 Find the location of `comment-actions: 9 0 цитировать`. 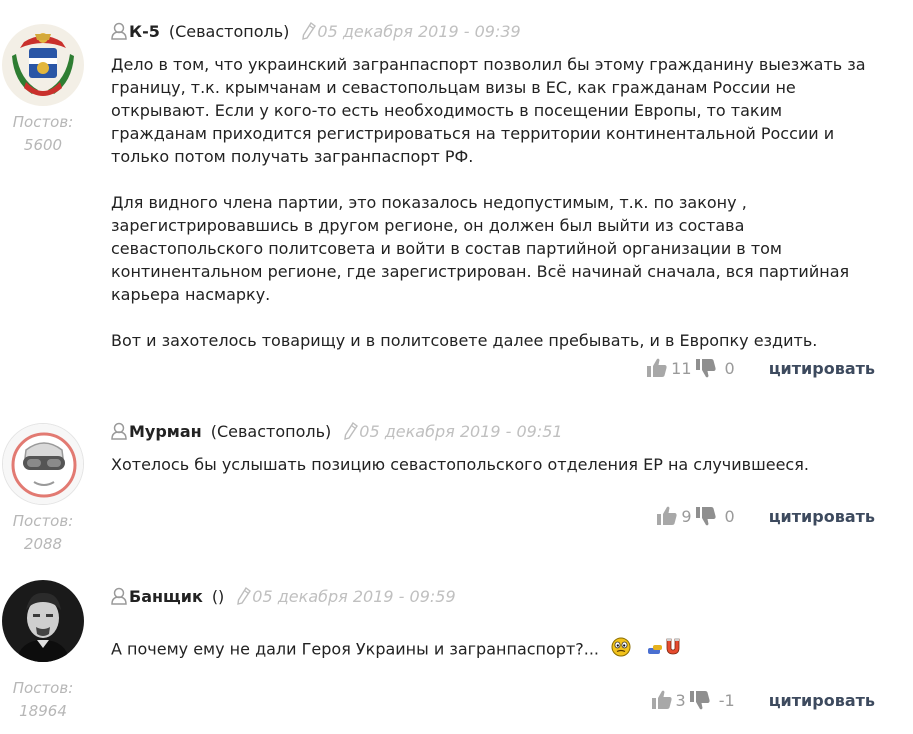

comment-actions: 9 0 цитировать is located at coordinates (765, 516).